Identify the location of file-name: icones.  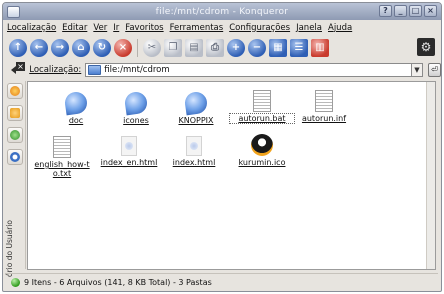
(136, 120).